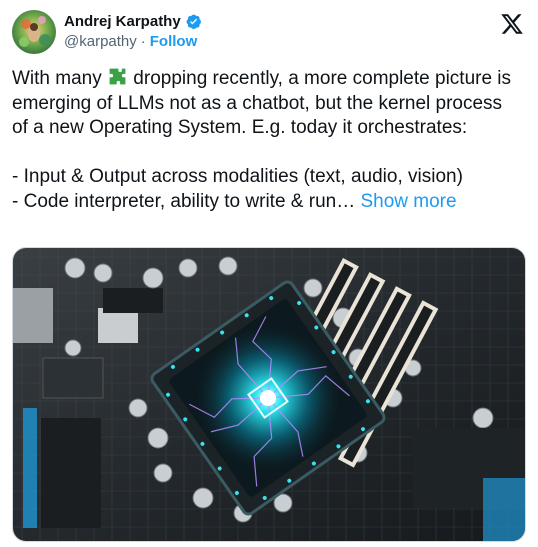 The image size is (538, 547). Describe the element at coordinates (100, 41) in the screenshot. I see `author-handle: @karpathy` at that location.